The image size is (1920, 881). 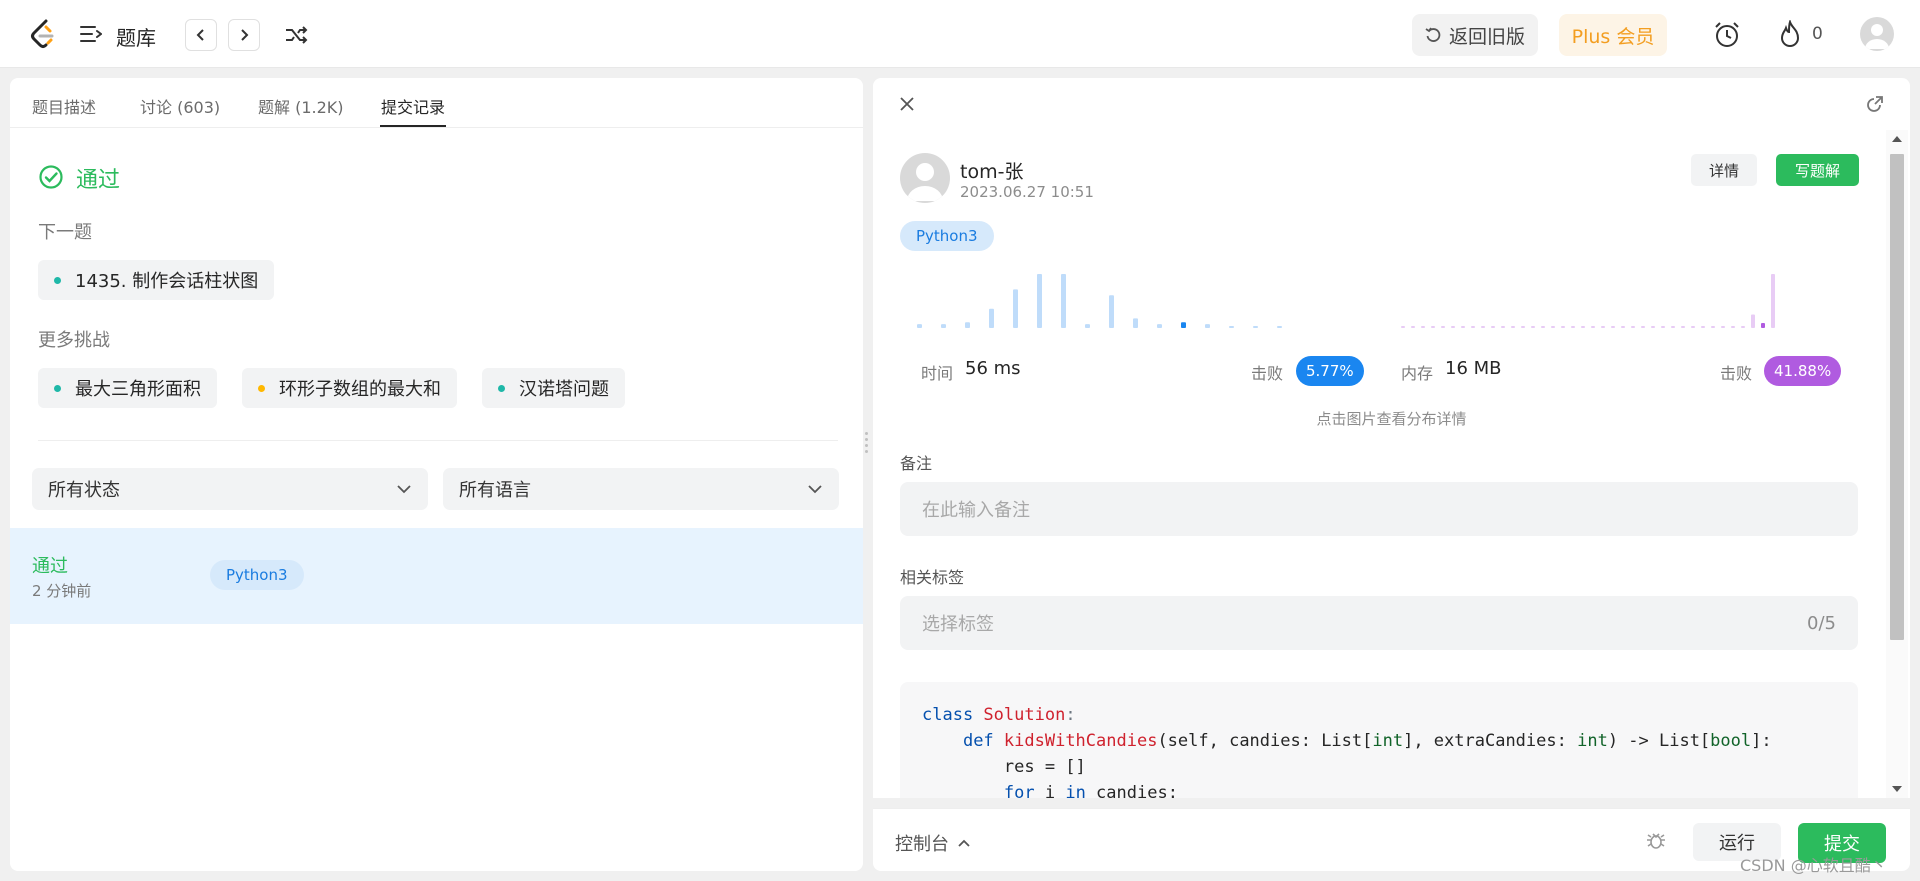 What do you see at coordinates (413, 106) in the screenshot?
I see `tab-submissions: 提交记录` at bounding box center [413, 106].